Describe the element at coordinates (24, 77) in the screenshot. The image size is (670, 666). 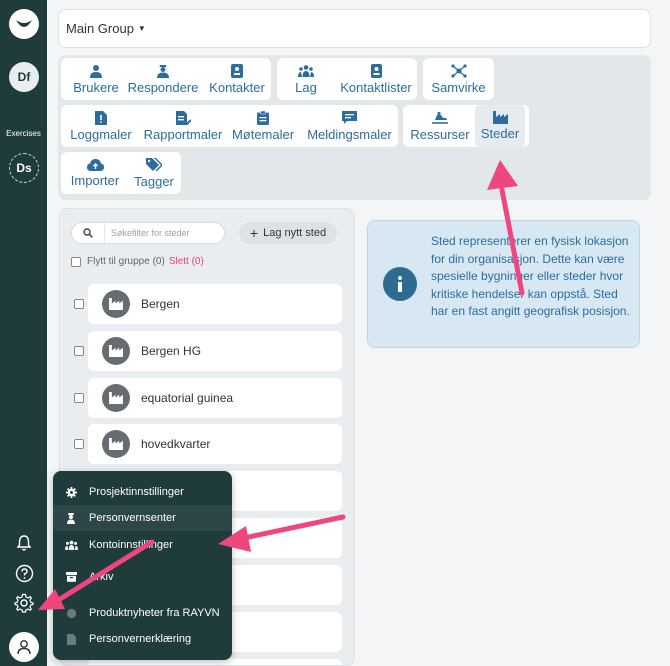
I see `user-avatar: Df` at that location.